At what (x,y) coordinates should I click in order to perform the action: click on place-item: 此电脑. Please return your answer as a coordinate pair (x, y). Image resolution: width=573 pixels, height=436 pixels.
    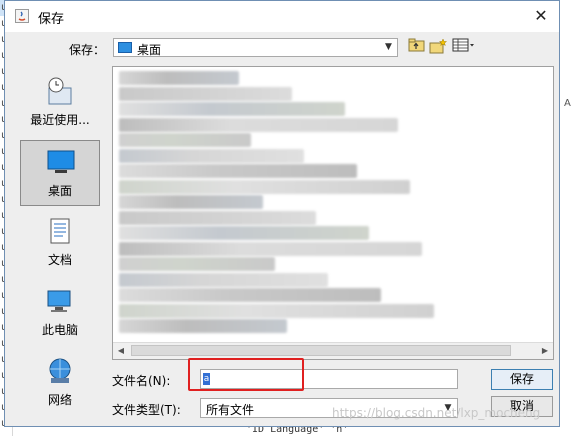
    Looking at the image, I should click on (60, 313).